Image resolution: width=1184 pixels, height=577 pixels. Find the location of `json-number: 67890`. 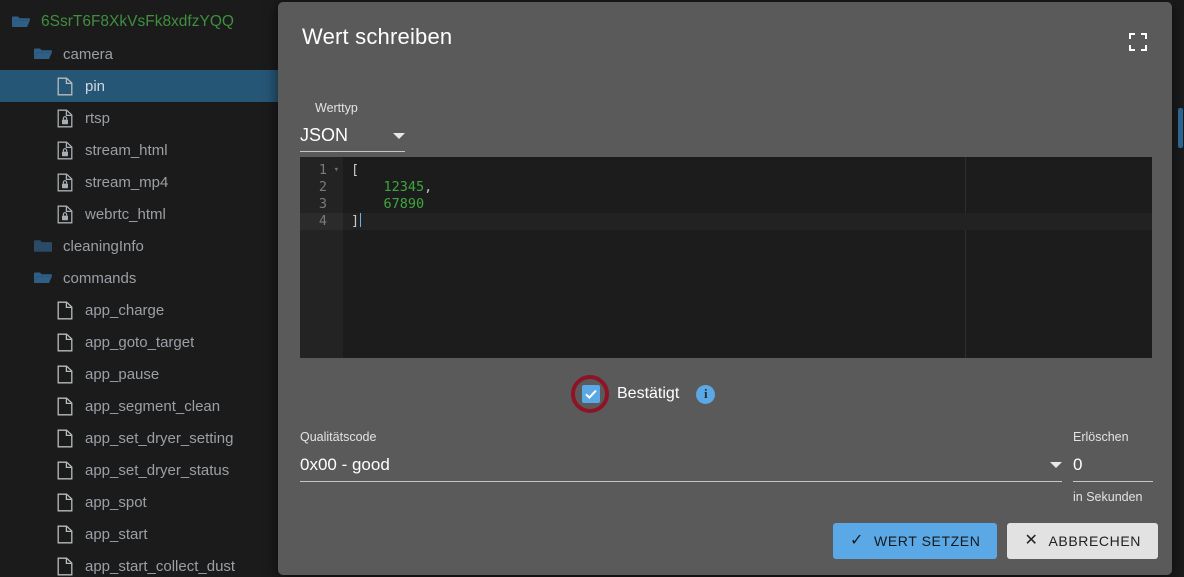

json-number: 67890 is located at coordinates (404, 204).